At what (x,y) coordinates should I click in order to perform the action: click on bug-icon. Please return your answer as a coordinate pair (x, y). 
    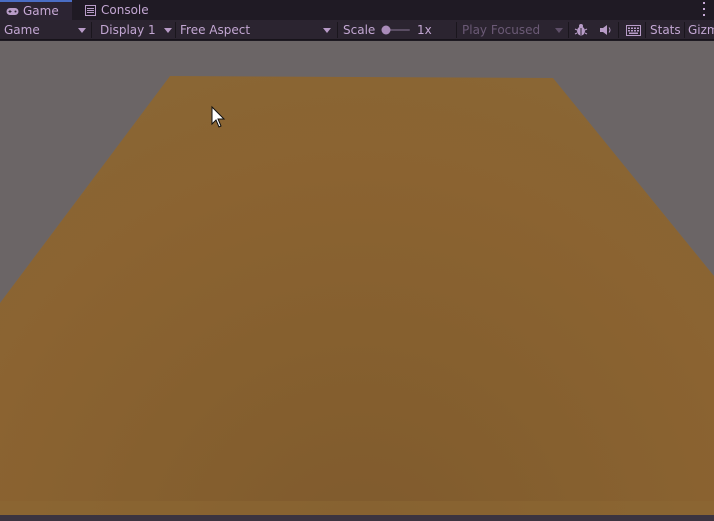
    Looking at the image, I should click on (581, 30).